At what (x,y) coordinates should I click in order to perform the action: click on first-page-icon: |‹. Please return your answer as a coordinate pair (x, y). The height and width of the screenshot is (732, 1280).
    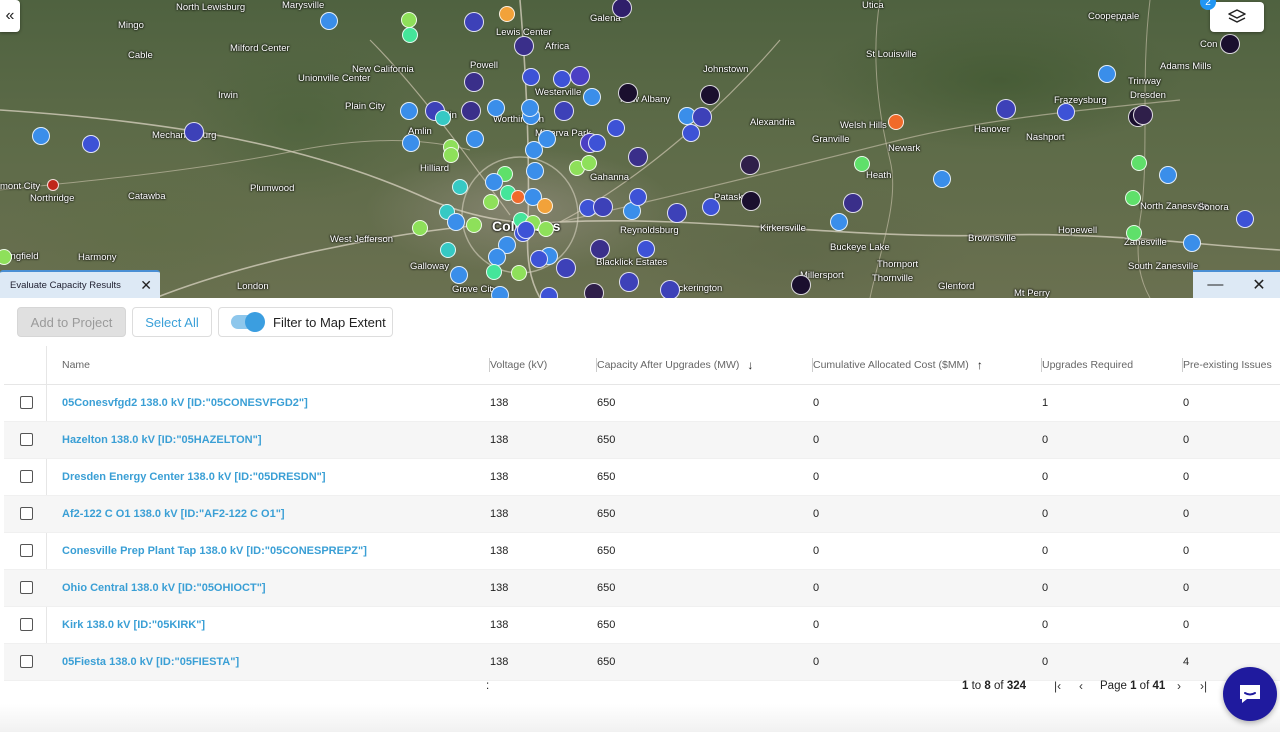
    Looking at the image, I should click on (1057, 686).